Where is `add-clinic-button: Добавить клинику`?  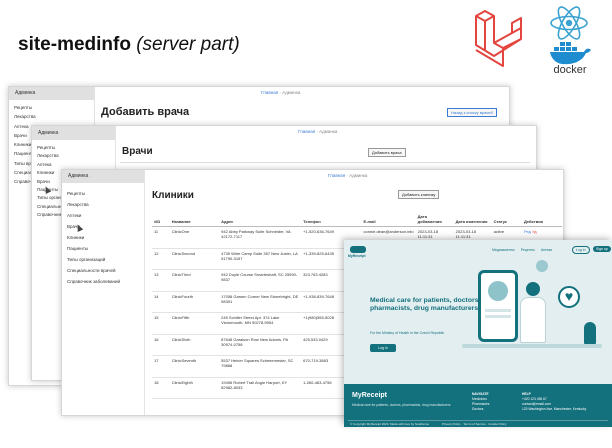
add-clinic-button: Добавить клинику is located at coordinates (419, 194).